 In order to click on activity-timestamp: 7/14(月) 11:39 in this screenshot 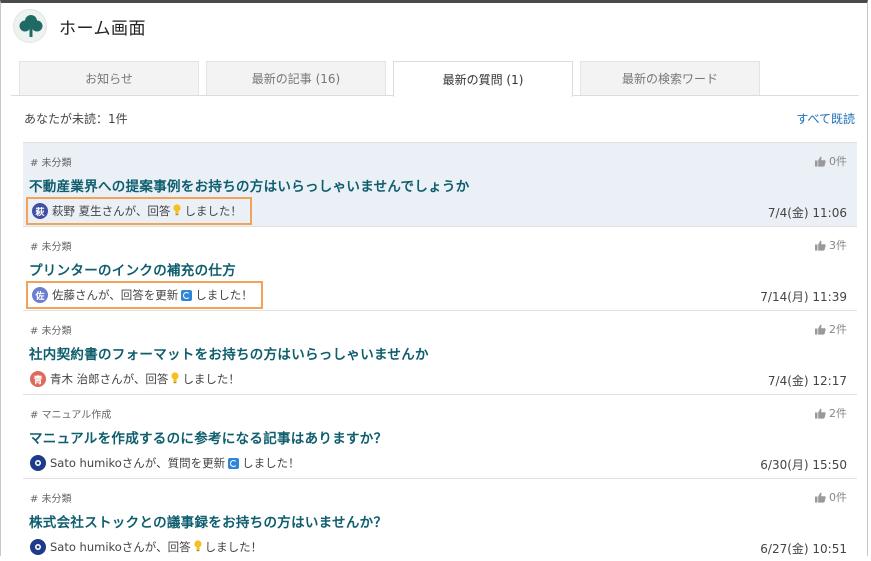, I will do `click(803, 297)`.